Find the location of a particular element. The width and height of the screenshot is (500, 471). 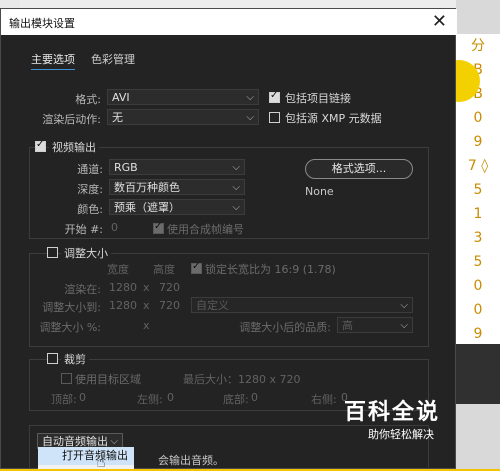

crop-top-value: 0 is located at coordinates (82, 397).